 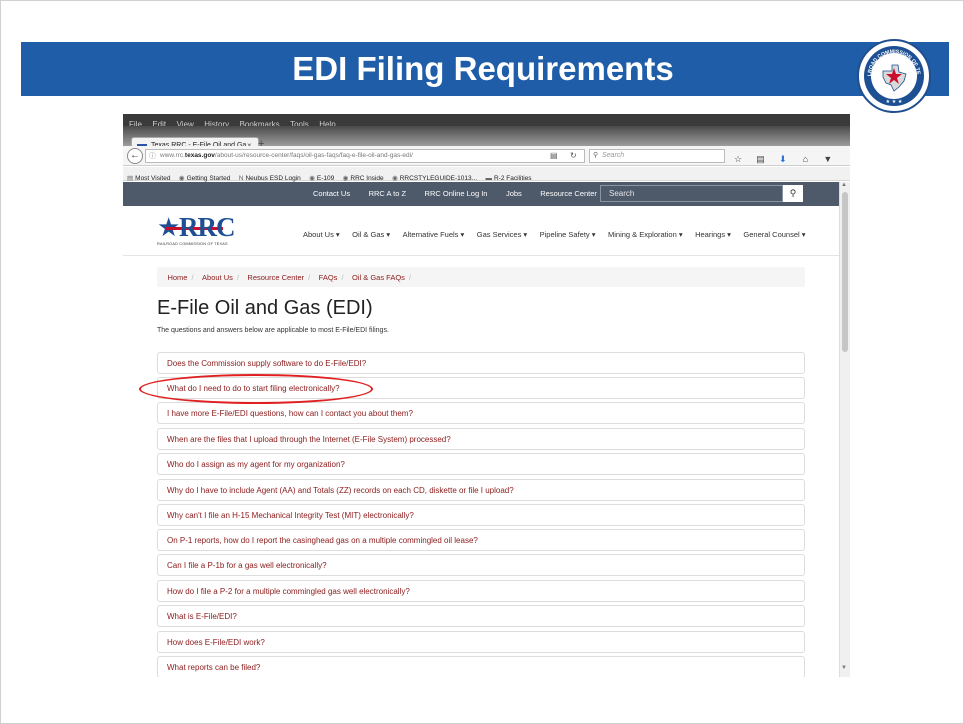 I want to click on reader-view-icon: ▤, so click(x=554, y=155).